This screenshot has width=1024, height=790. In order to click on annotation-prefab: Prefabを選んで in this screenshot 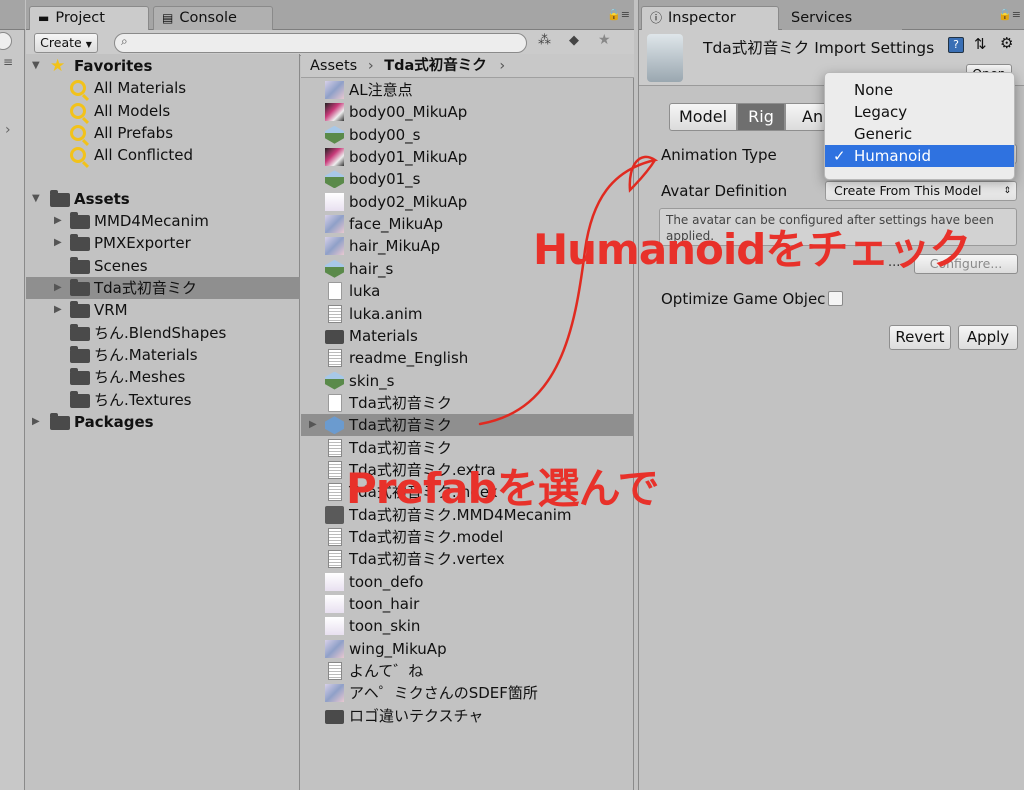, I will do `click(503, 488)`.